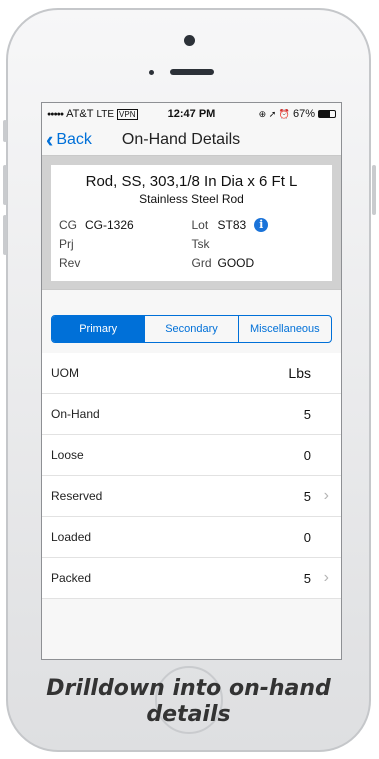 The height and width of the screenshot is (759, 379). Describe the element at coordinates (99, 329) in the screenshot. I see `tab-primary: Primary` at that location.